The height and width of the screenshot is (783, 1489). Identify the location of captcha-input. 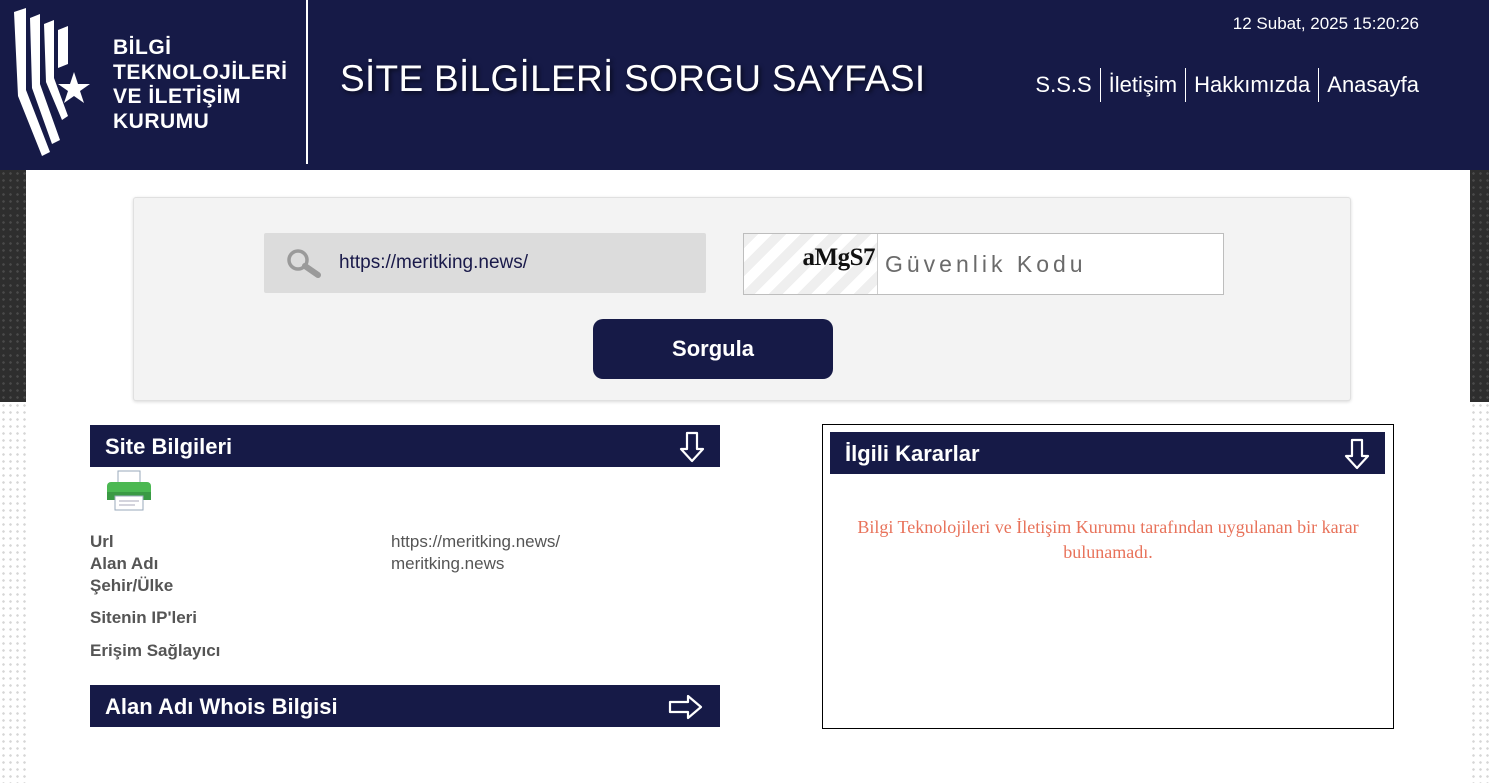
(1050, 264).